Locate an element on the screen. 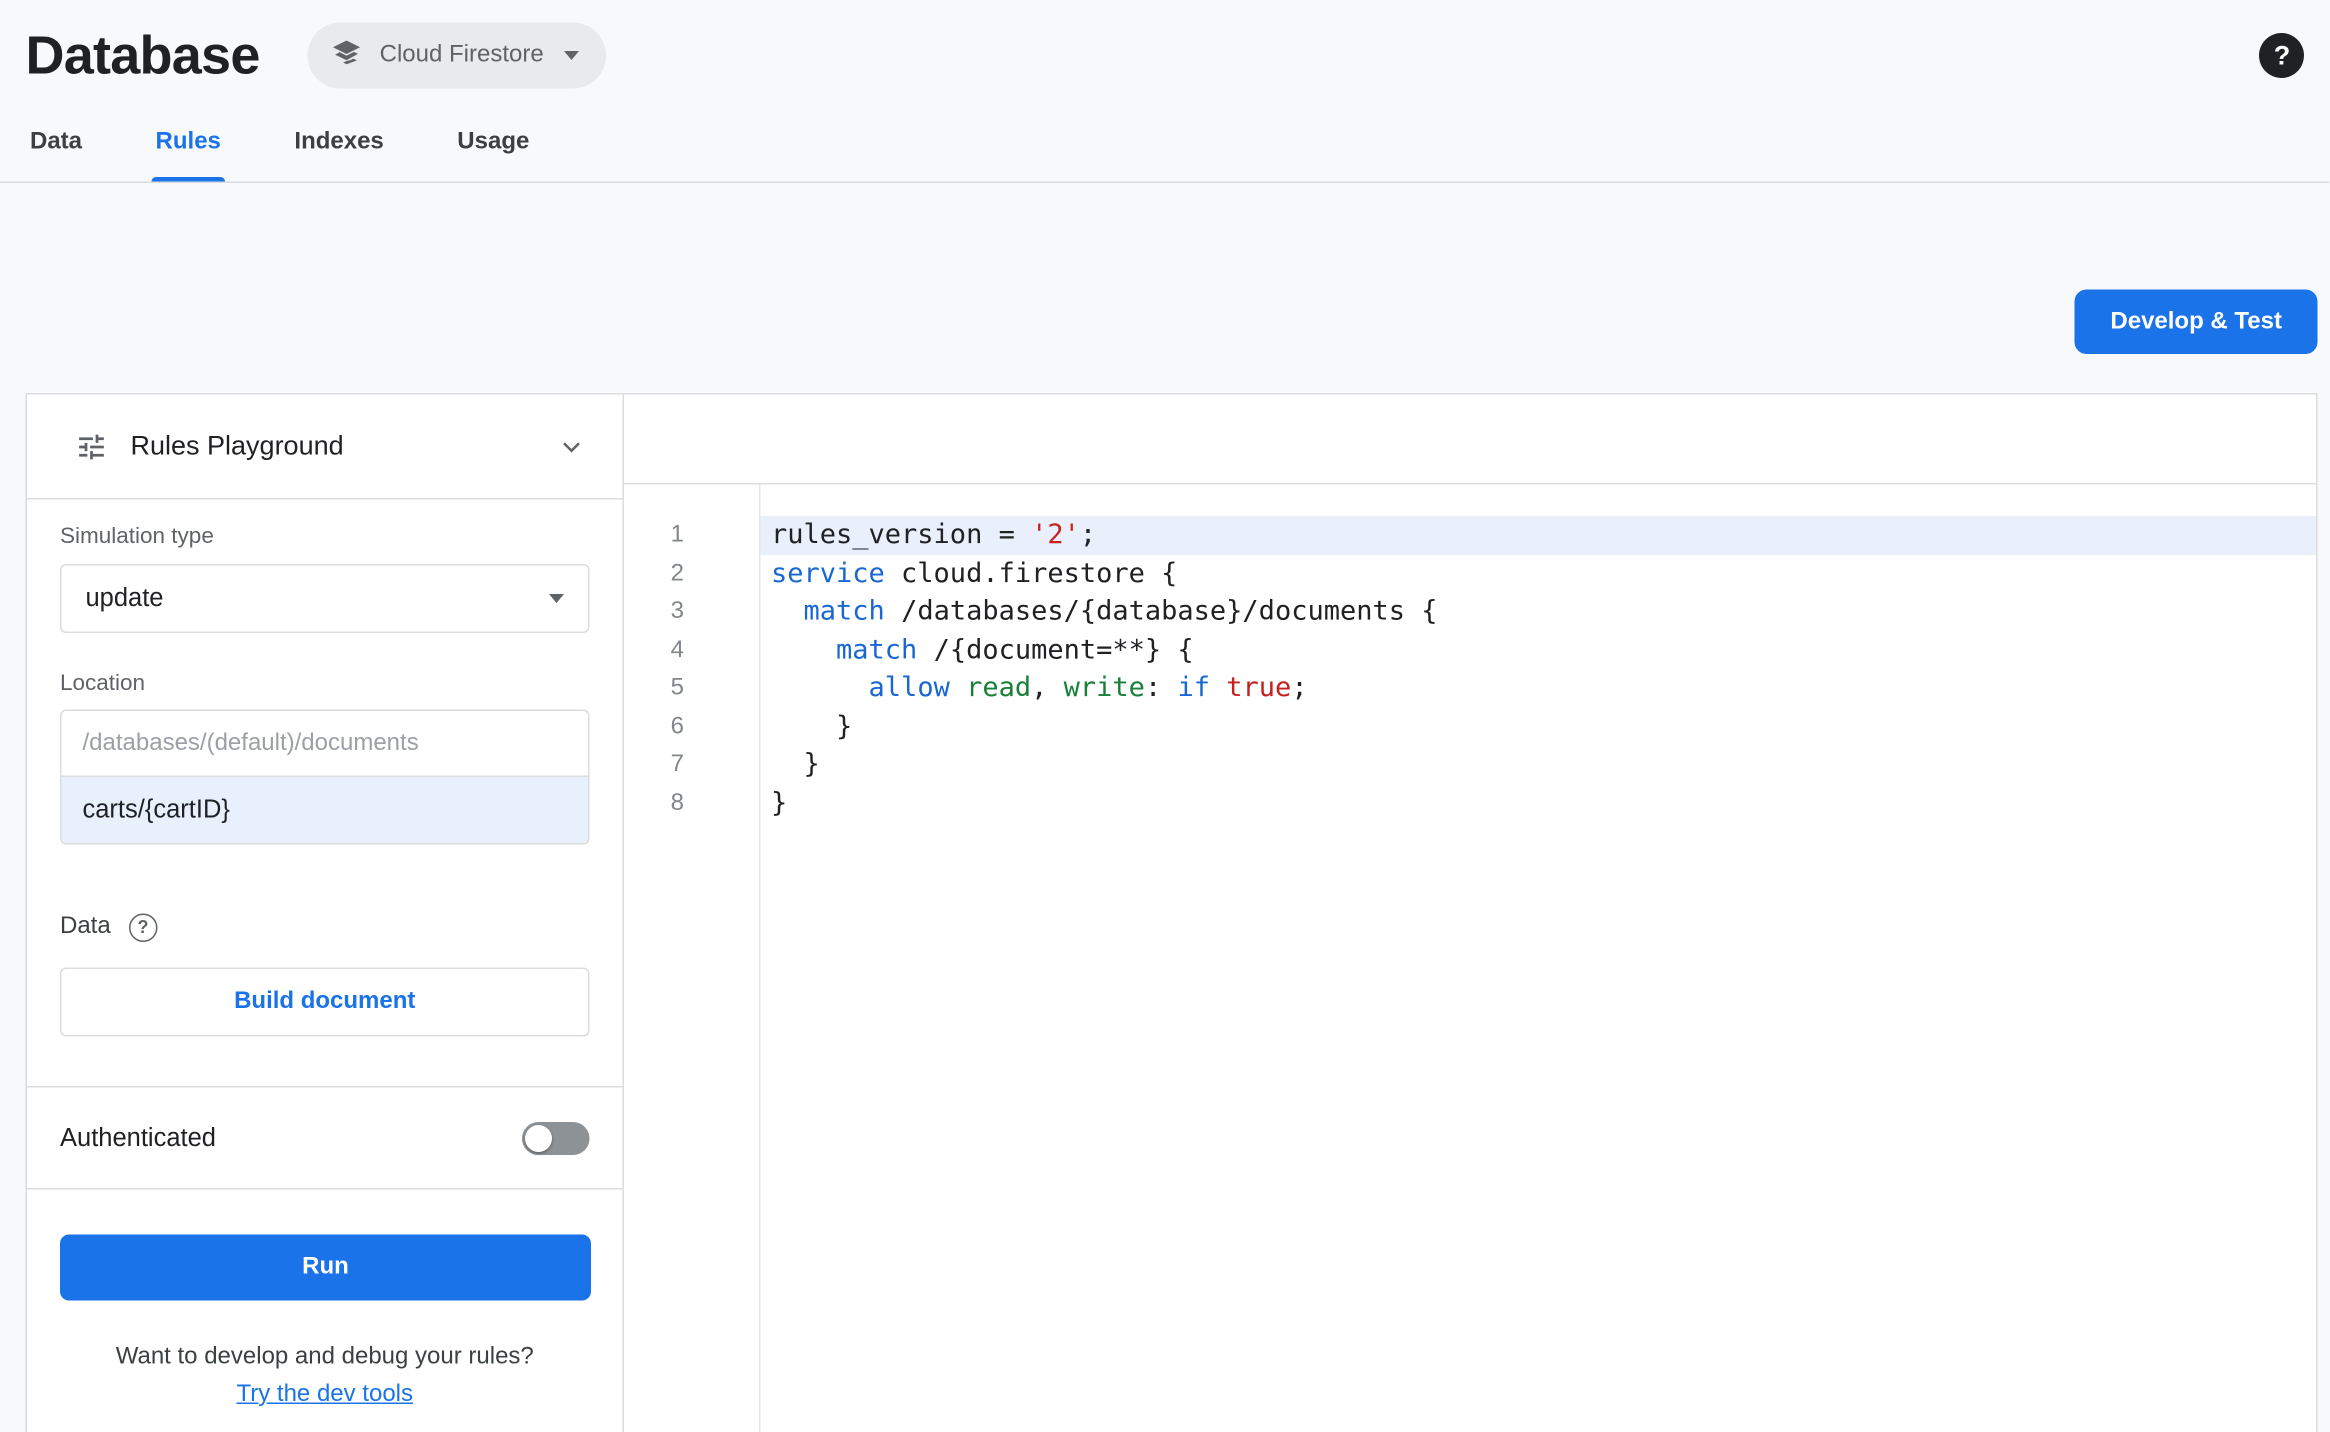 The width and height of the screenshot is (2330, 1432). line-number: 5 is located at coordinates (677, 688).